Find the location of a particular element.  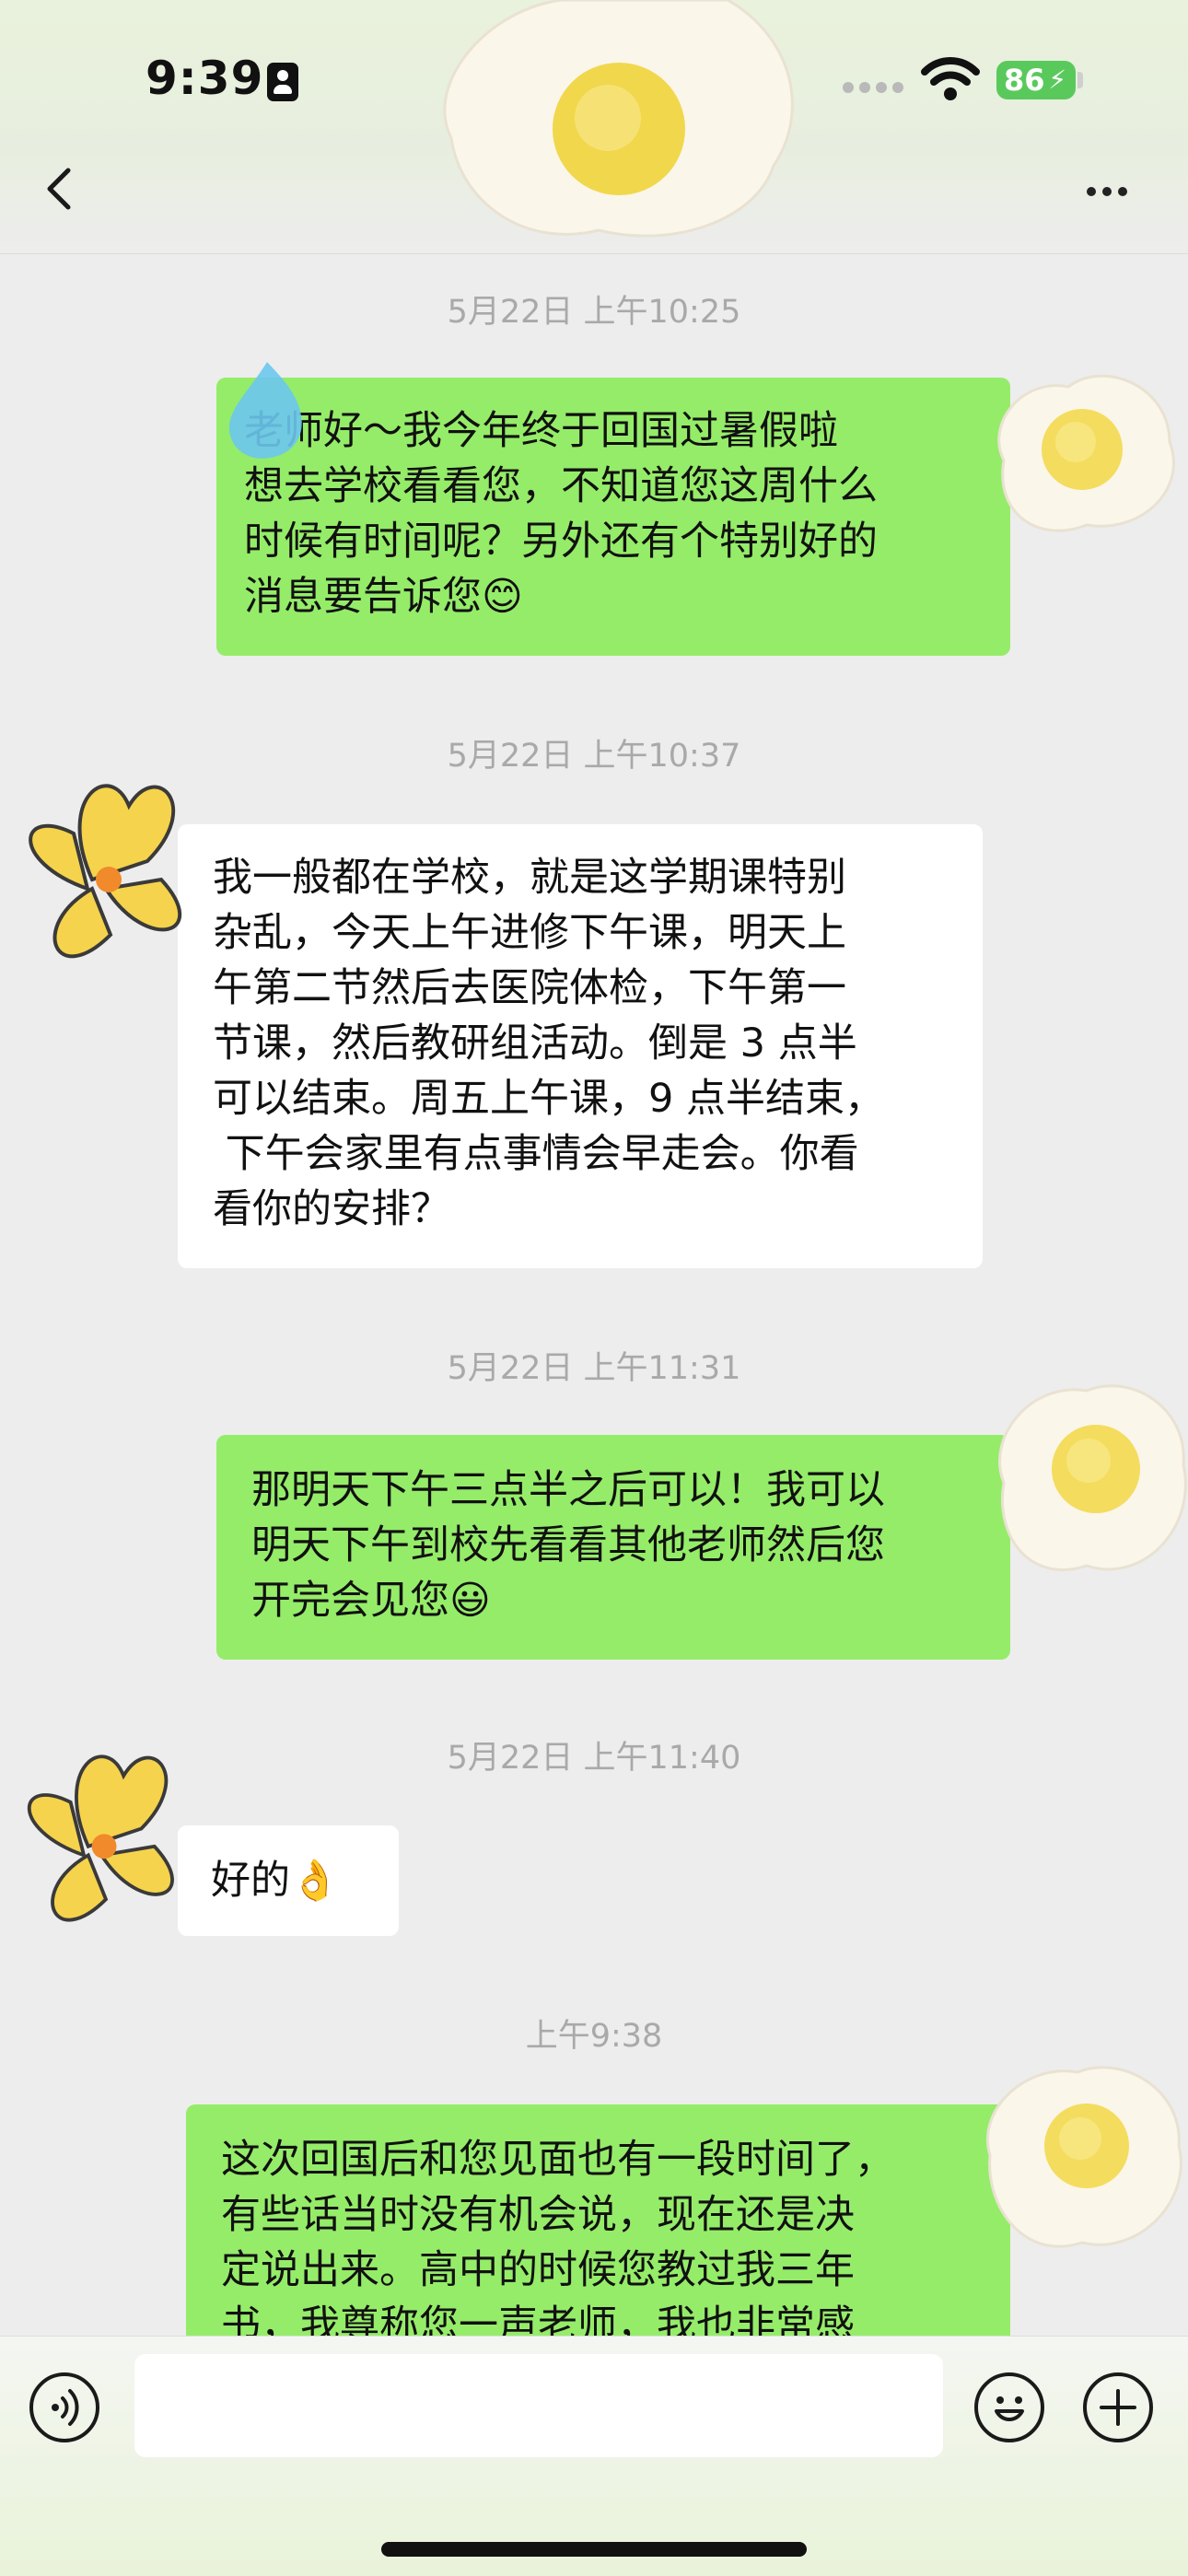

message-line: 午第二节然后去医院体检，下午第一 is located at coordinates (529, 988).